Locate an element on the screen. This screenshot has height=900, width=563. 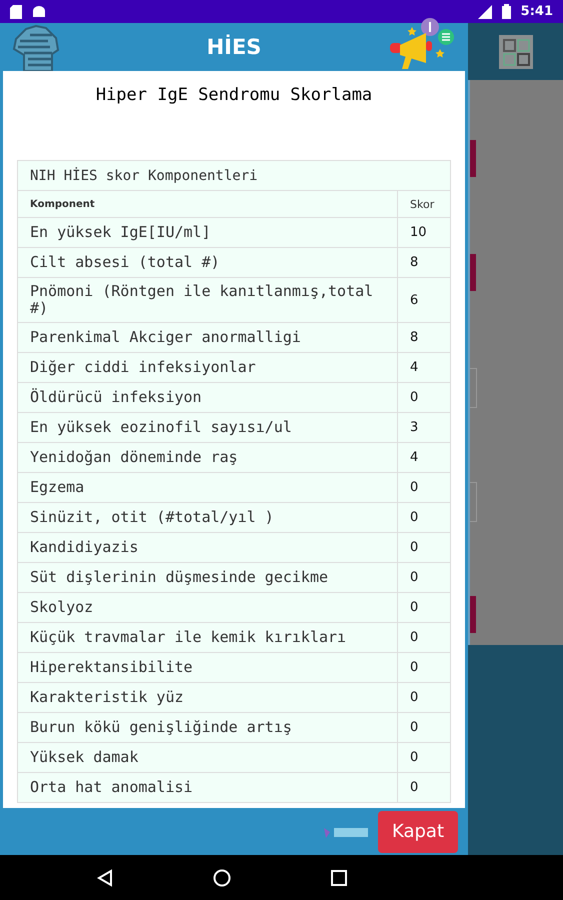
table-cell: Skolyoz is located at coordinates (208, 607).